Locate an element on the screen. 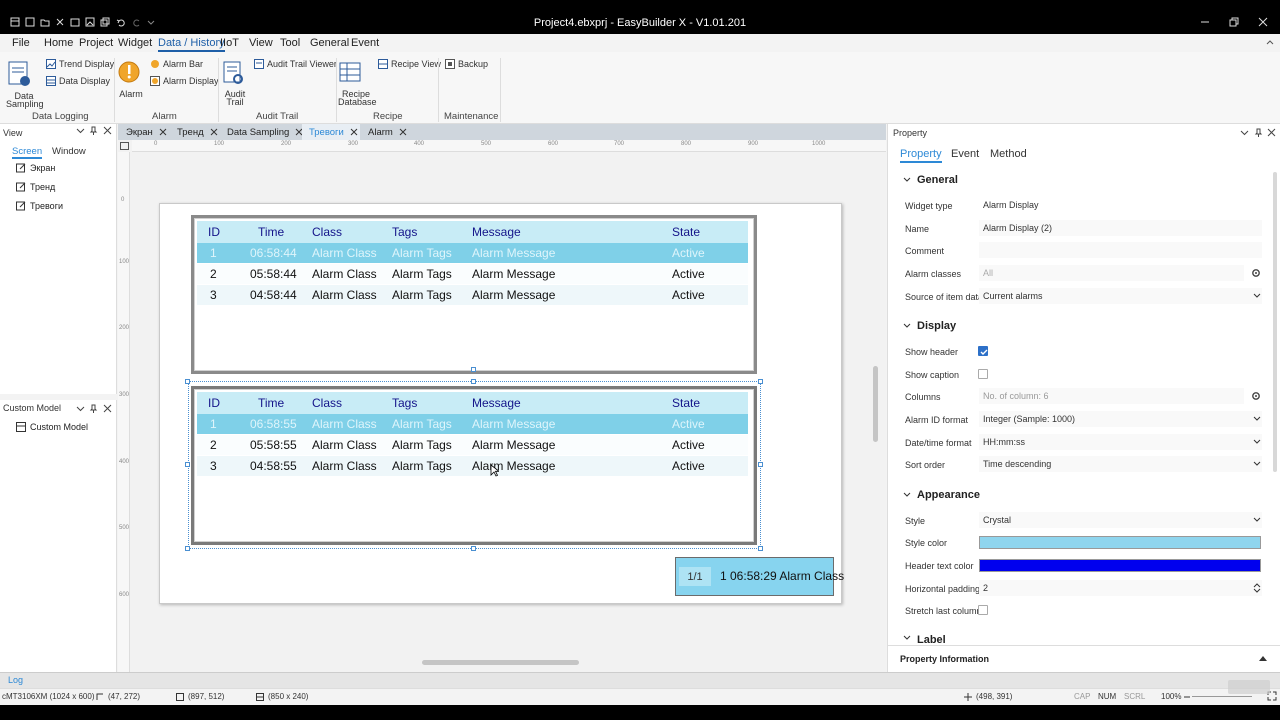 Image resolution: width=1280 pixels, height=720 pixels. style-color-swatch is located at coordinates (1120, 542).